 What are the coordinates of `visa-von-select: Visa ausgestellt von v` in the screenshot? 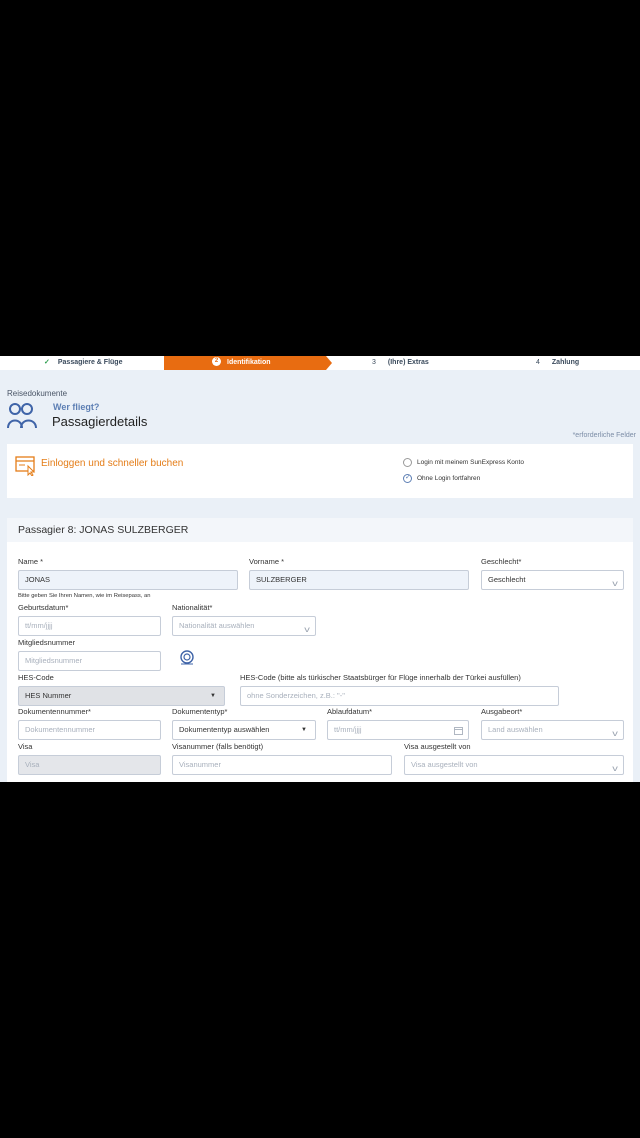 It's located at (514, 765).